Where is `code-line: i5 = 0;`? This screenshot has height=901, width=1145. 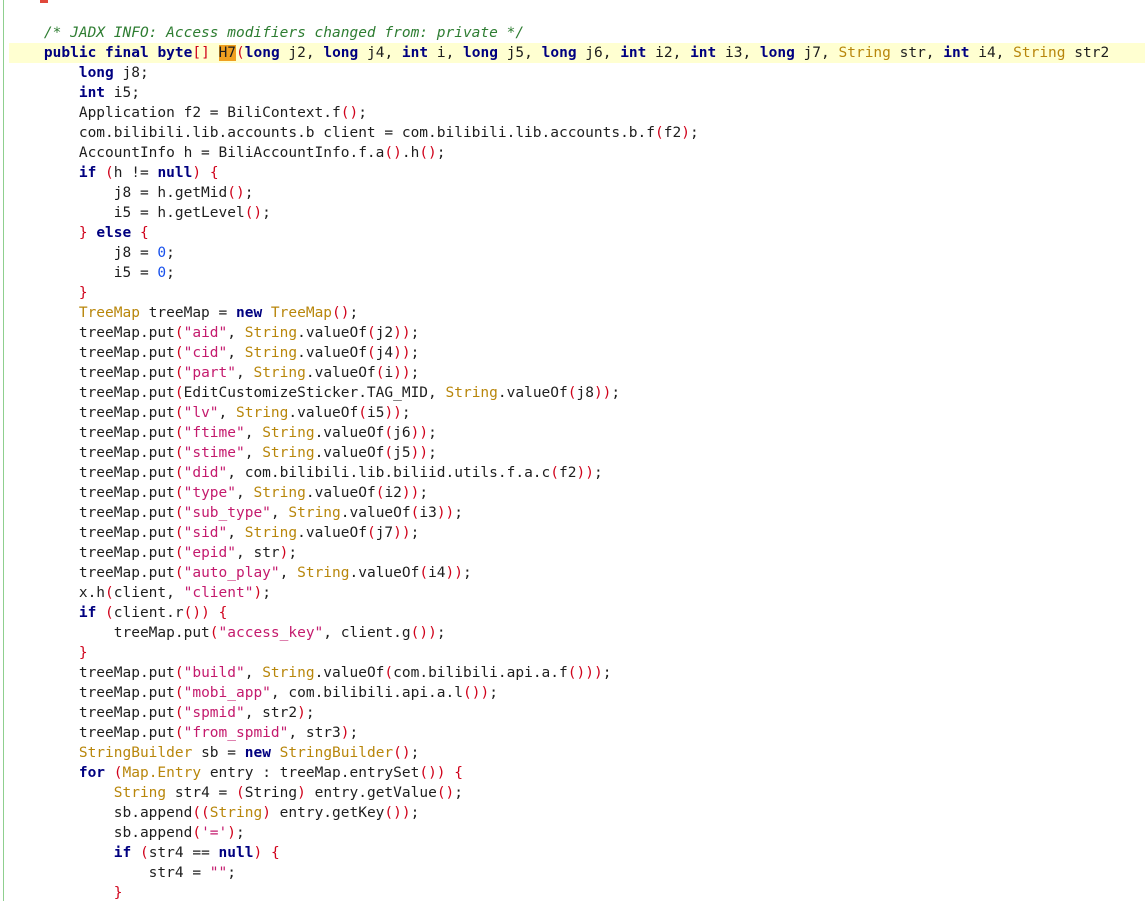 code-line: i5 = 0; is located at coordinates (577, 273).